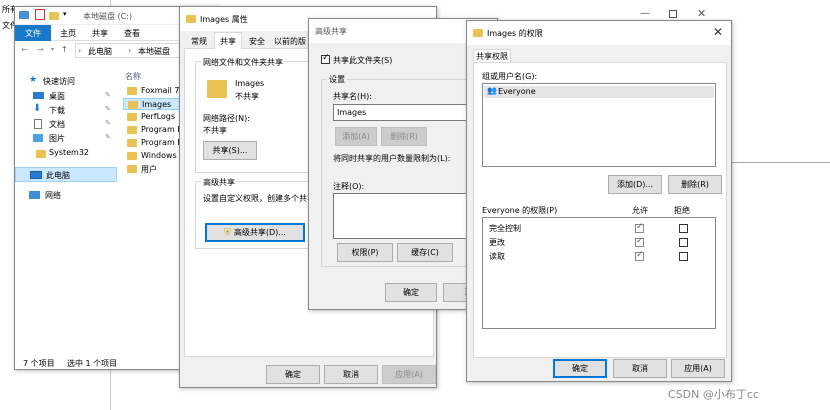 The height and width of the screenshot is (410, 830). What do you see at coordinates (599, 125) in the screenshot?
I see `user-list: 👥 Everyone` at bounding box center [599, 125].